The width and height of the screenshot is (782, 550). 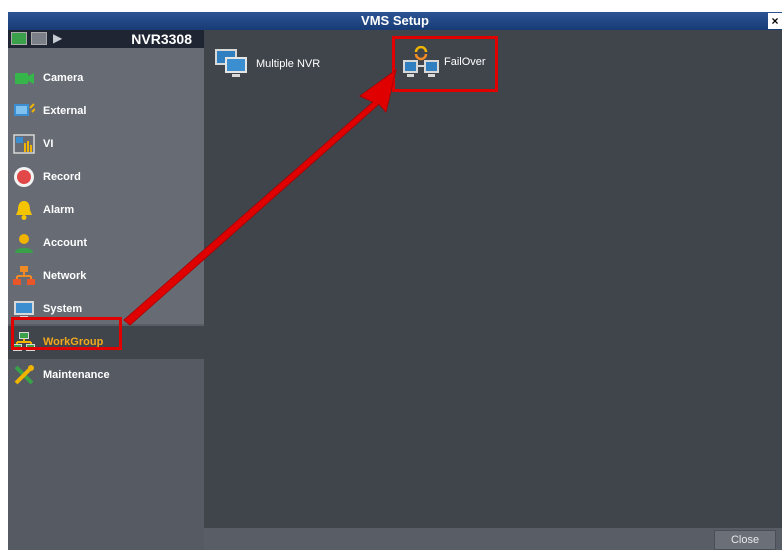 What do you see at coordinates (106, 276) in the screenshot?
I see `sidebar-item-network: Network` at bounding box center [106, 276].